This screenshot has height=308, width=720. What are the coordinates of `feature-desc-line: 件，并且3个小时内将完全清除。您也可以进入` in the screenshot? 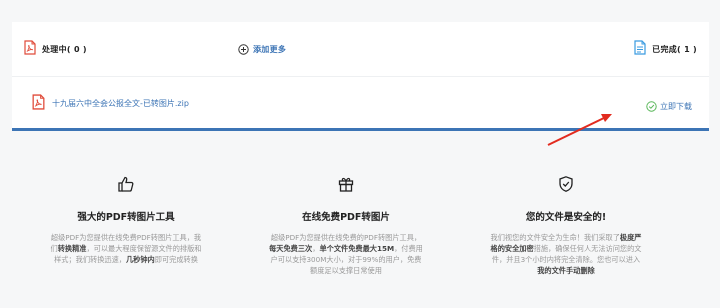 It's located at (566, 259).